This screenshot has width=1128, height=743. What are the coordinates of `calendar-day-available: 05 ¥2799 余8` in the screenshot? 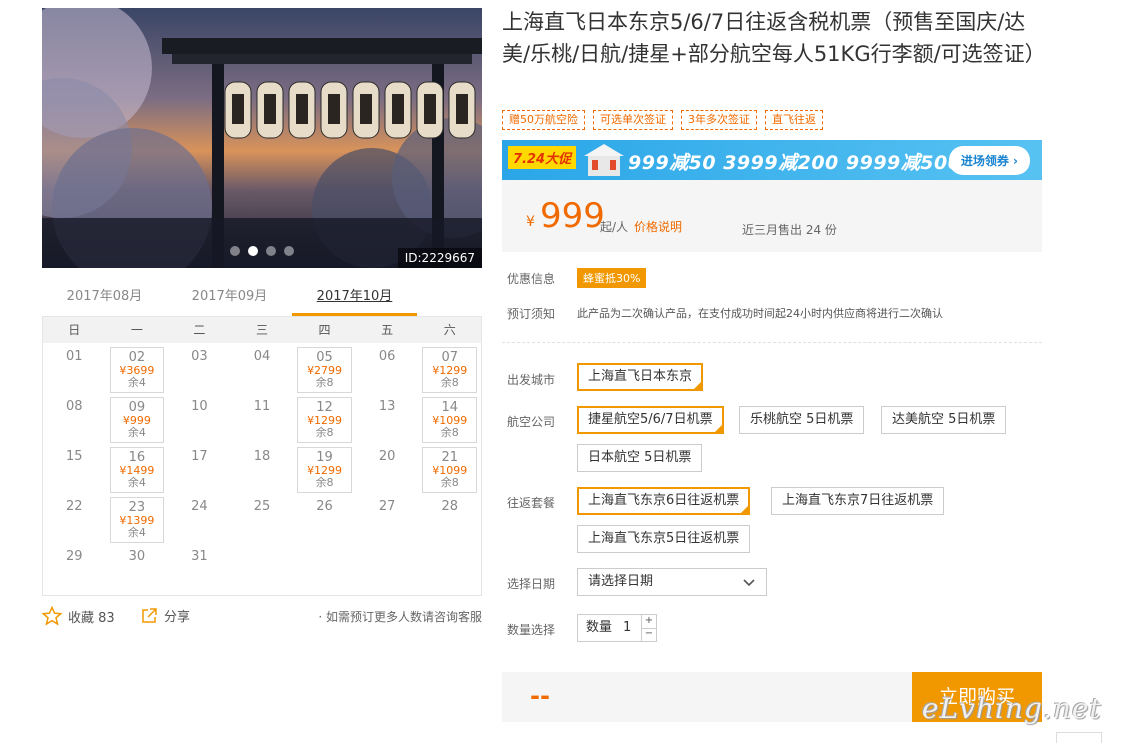 It's located at (324, 368).